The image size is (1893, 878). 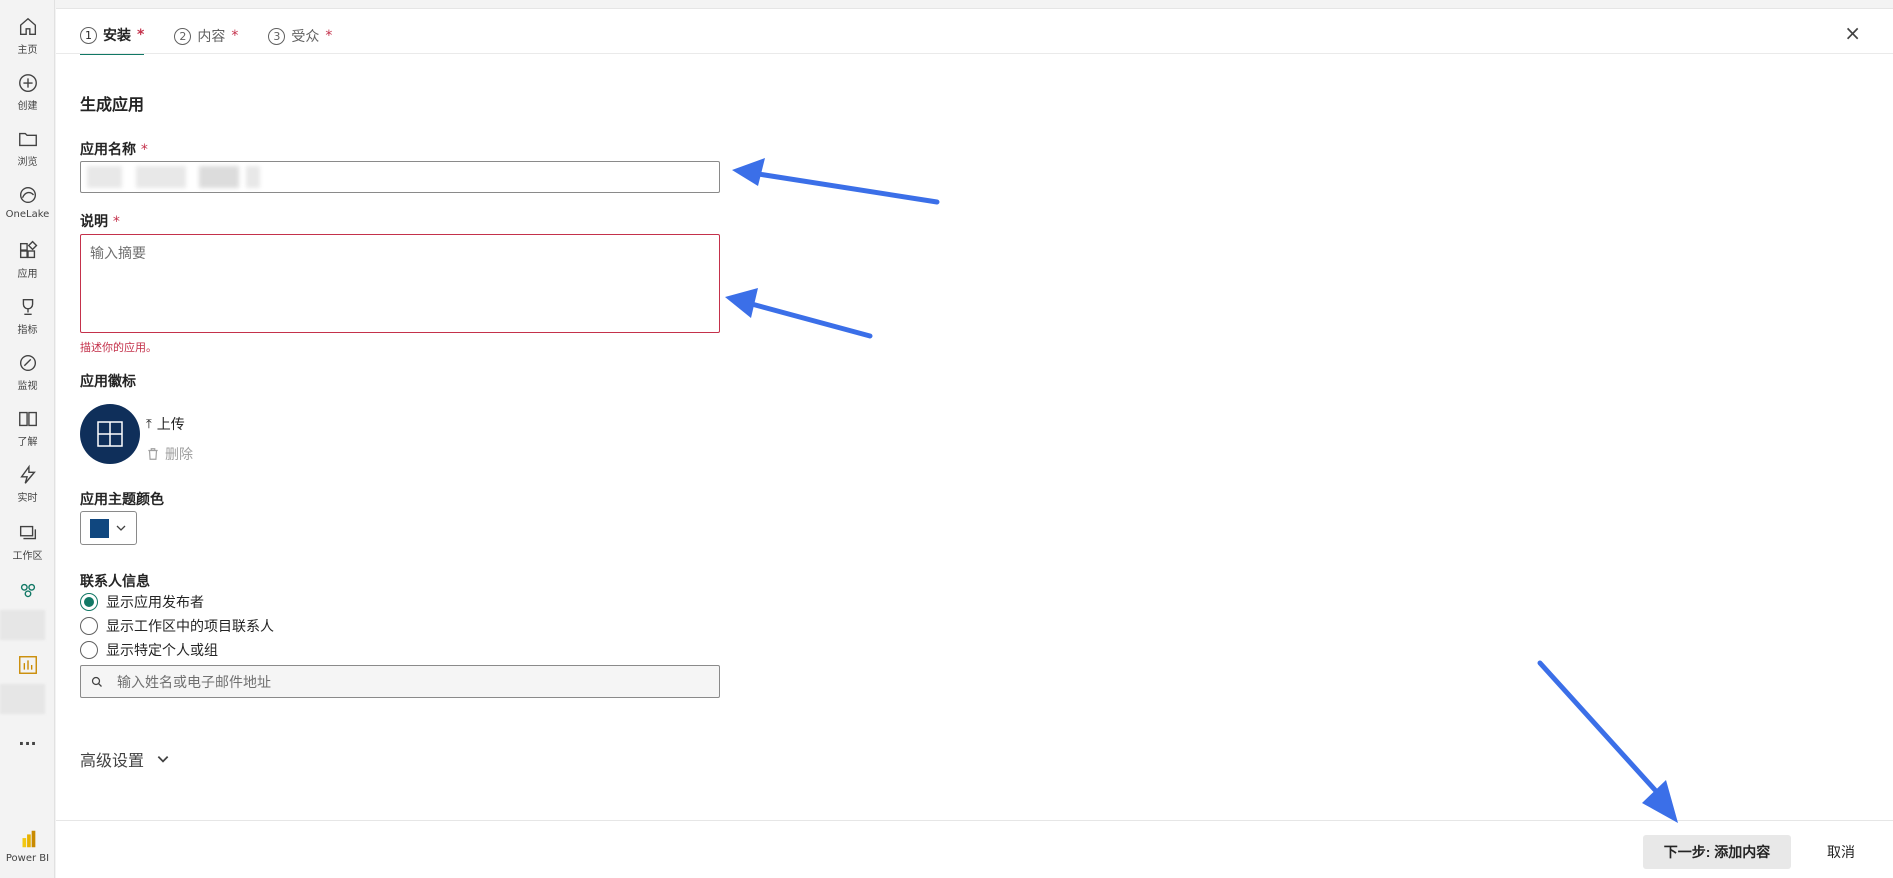 I want to click on rail-onelake: OneLake, so click(x=27, y=209).